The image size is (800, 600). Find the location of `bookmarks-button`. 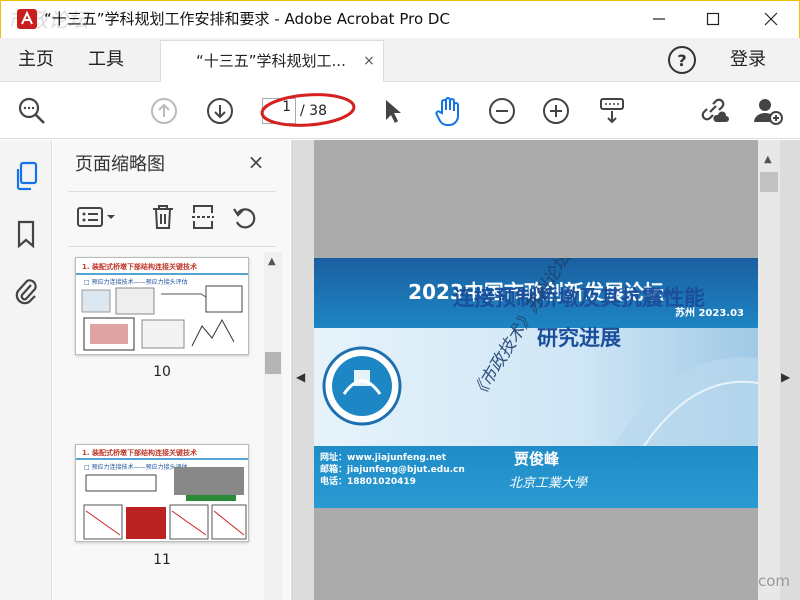

bookmarks-button is located at coordinates (26, 234).